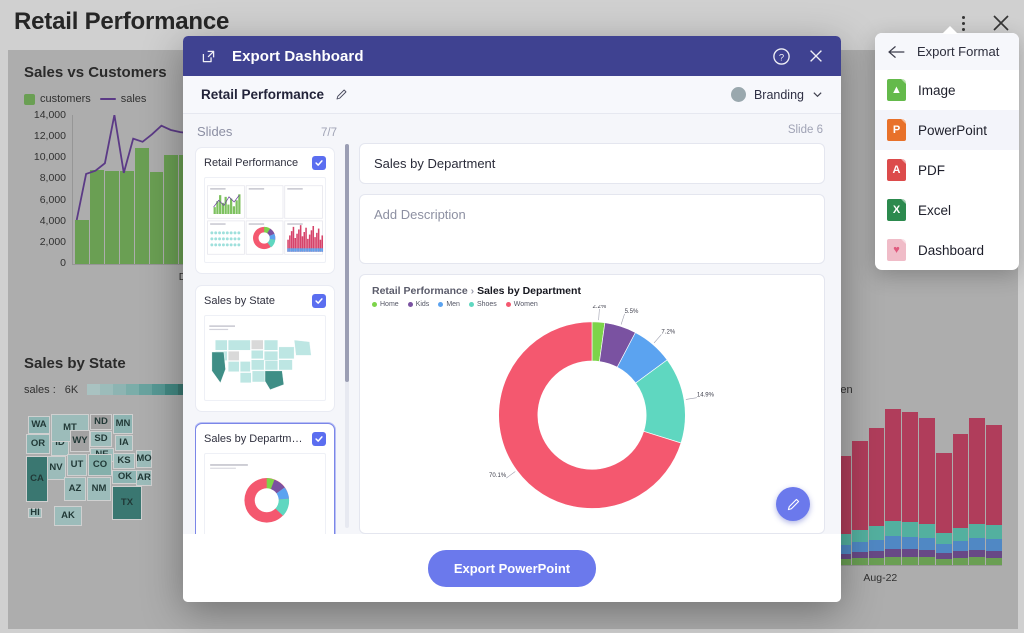  I want to click on image-file-icon: ▲, so click(896, 90).